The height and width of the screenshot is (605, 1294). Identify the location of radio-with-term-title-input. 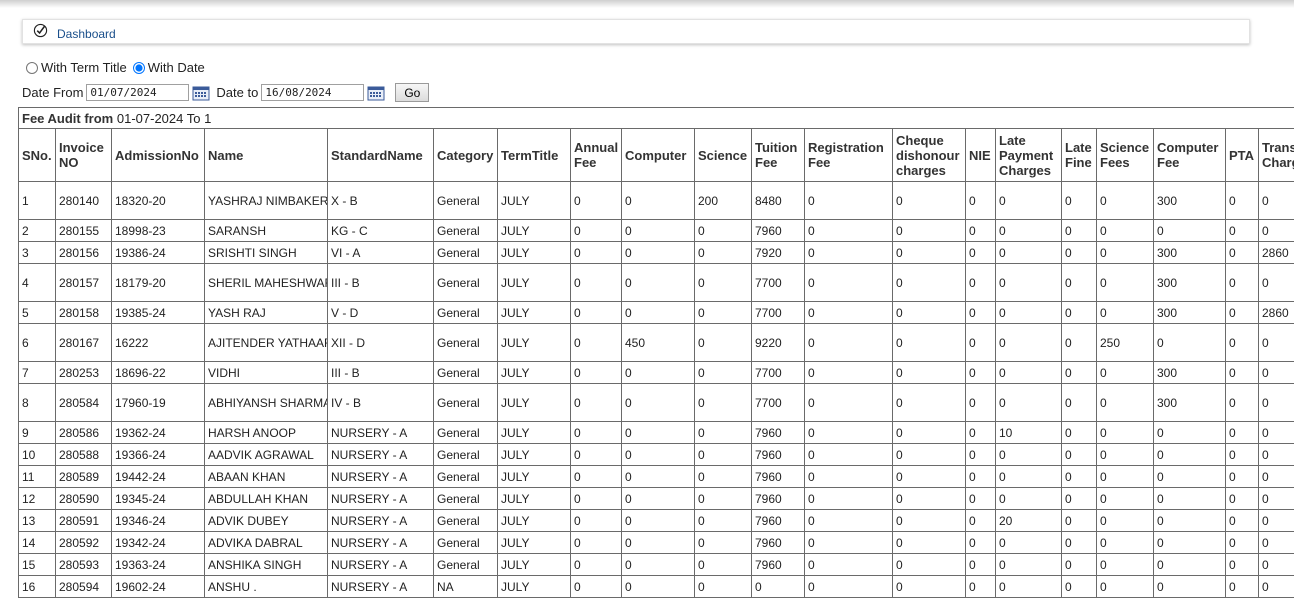
(32, 67).